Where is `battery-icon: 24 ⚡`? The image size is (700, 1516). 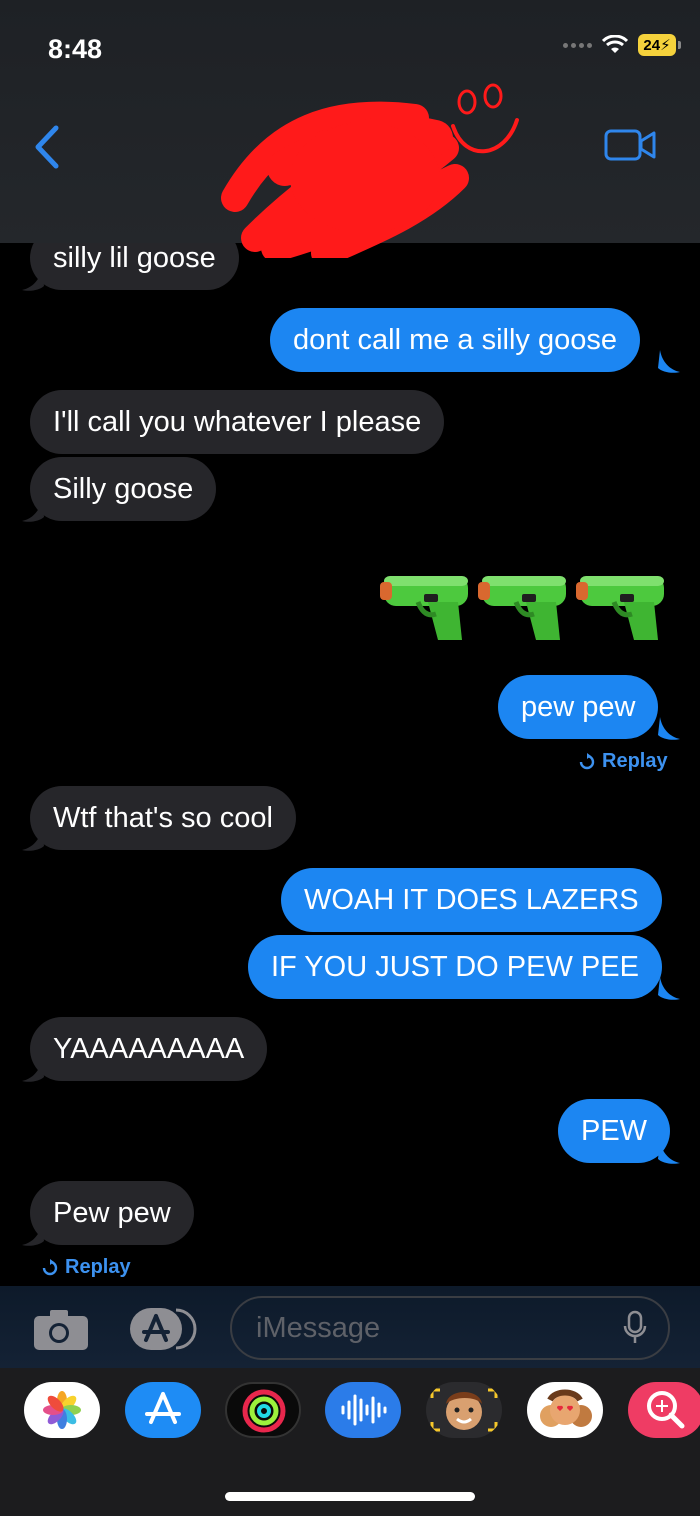
battery-icon: 24 ⚡ is located at coordinates (659, 45).